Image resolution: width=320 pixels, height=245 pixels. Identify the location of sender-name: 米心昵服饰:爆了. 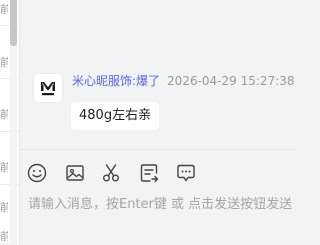
(116, 81).